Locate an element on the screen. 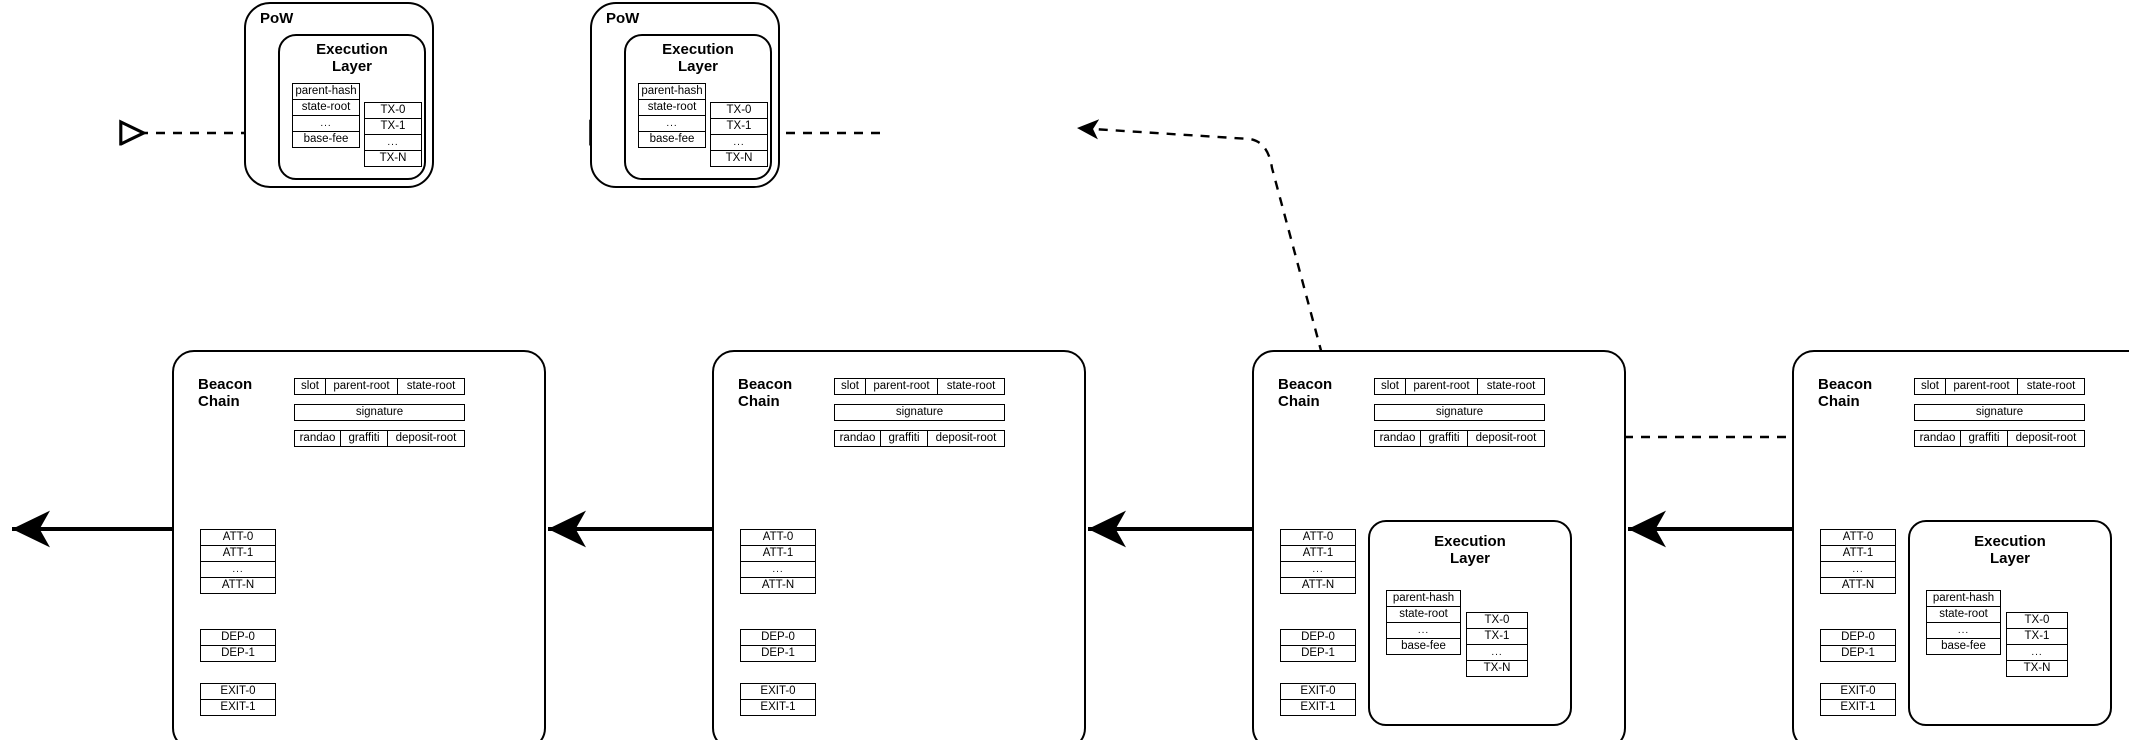 The width and height of the screenshot is (2129, 740). beacon-block-3-header-row-1: slot parent-root state-root is located at coordinates (1459, 386).